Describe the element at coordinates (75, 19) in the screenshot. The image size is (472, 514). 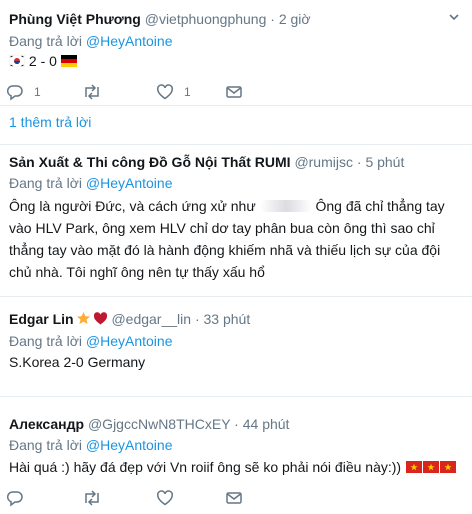
I see `user-name: Phùng Việt Phương` at that location.